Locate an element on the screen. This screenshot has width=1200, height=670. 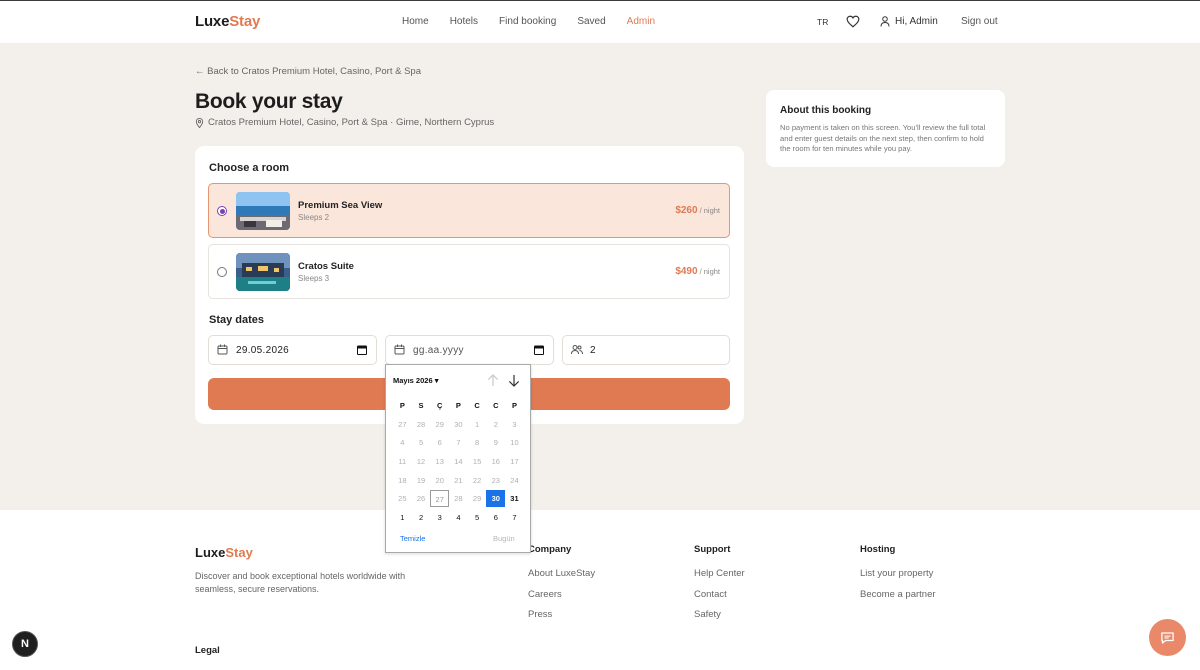
sign-out-link: Sign out is located at coordinates (979, 21).